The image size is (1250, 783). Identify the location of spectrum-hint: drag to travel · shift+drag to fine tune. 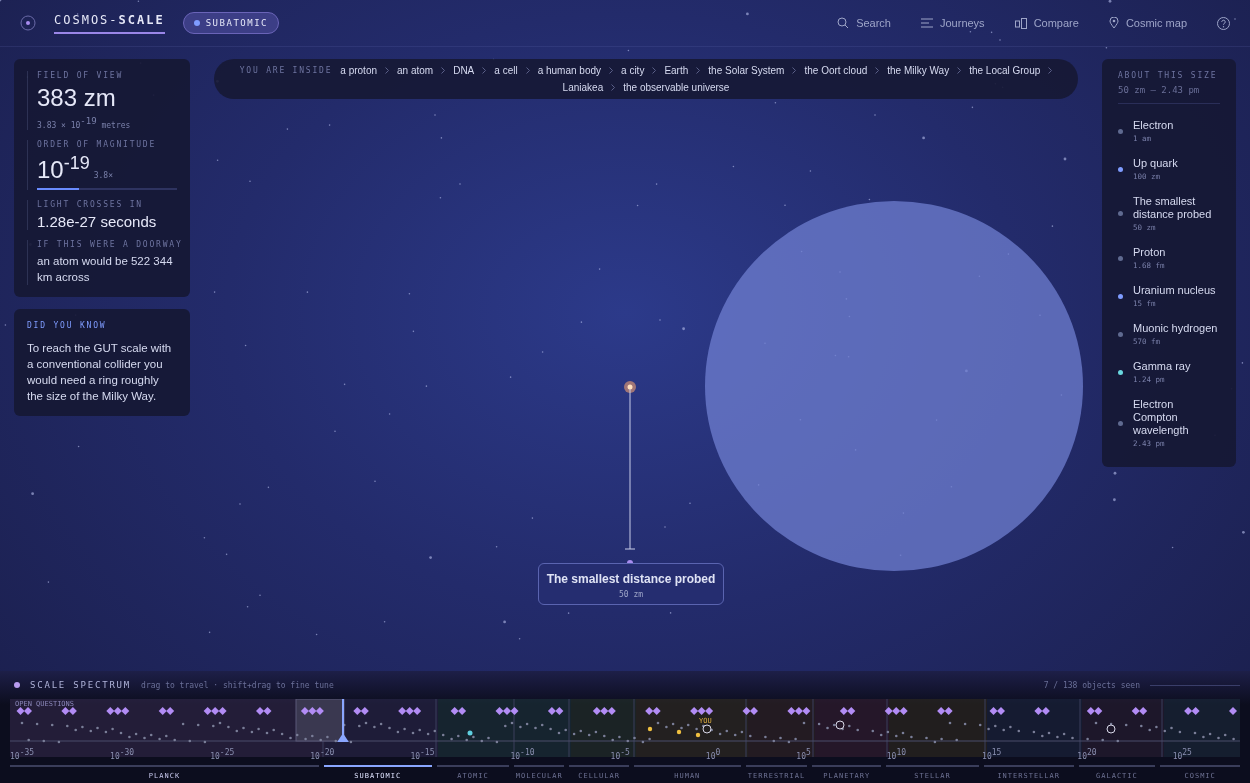
(237, 685).